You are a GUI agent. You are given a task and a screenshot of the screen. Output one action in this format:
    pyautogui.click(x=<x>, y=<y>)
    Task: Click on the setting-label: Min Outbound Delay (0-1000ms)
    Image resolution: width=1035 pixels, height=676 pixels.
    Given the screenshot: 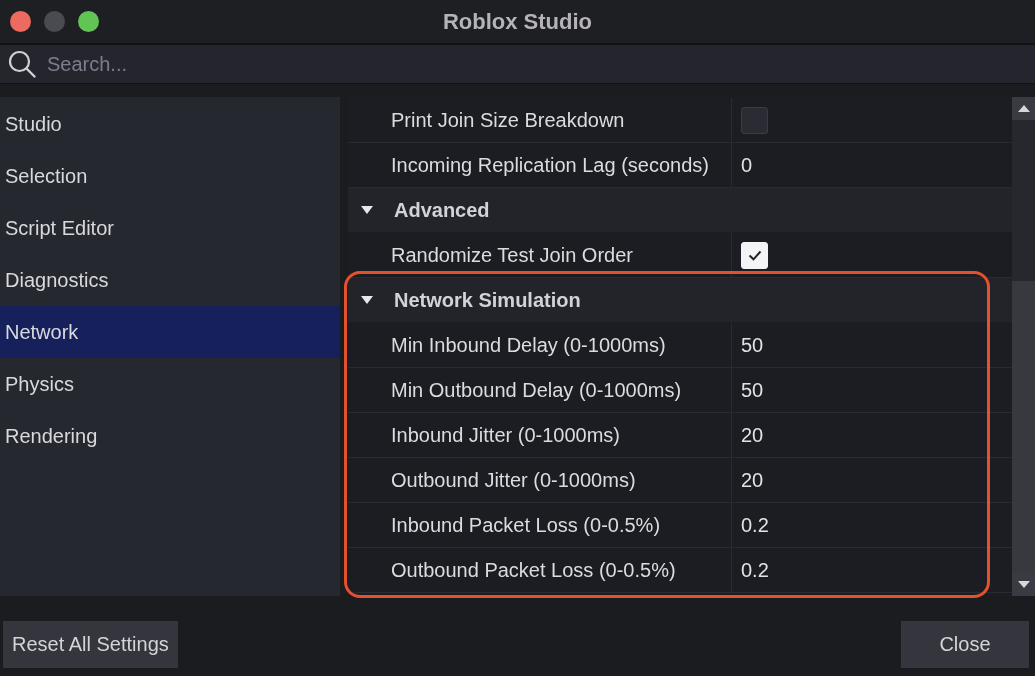 What is the action you would take?
    pyautogui.click(x=536, y=390)
    